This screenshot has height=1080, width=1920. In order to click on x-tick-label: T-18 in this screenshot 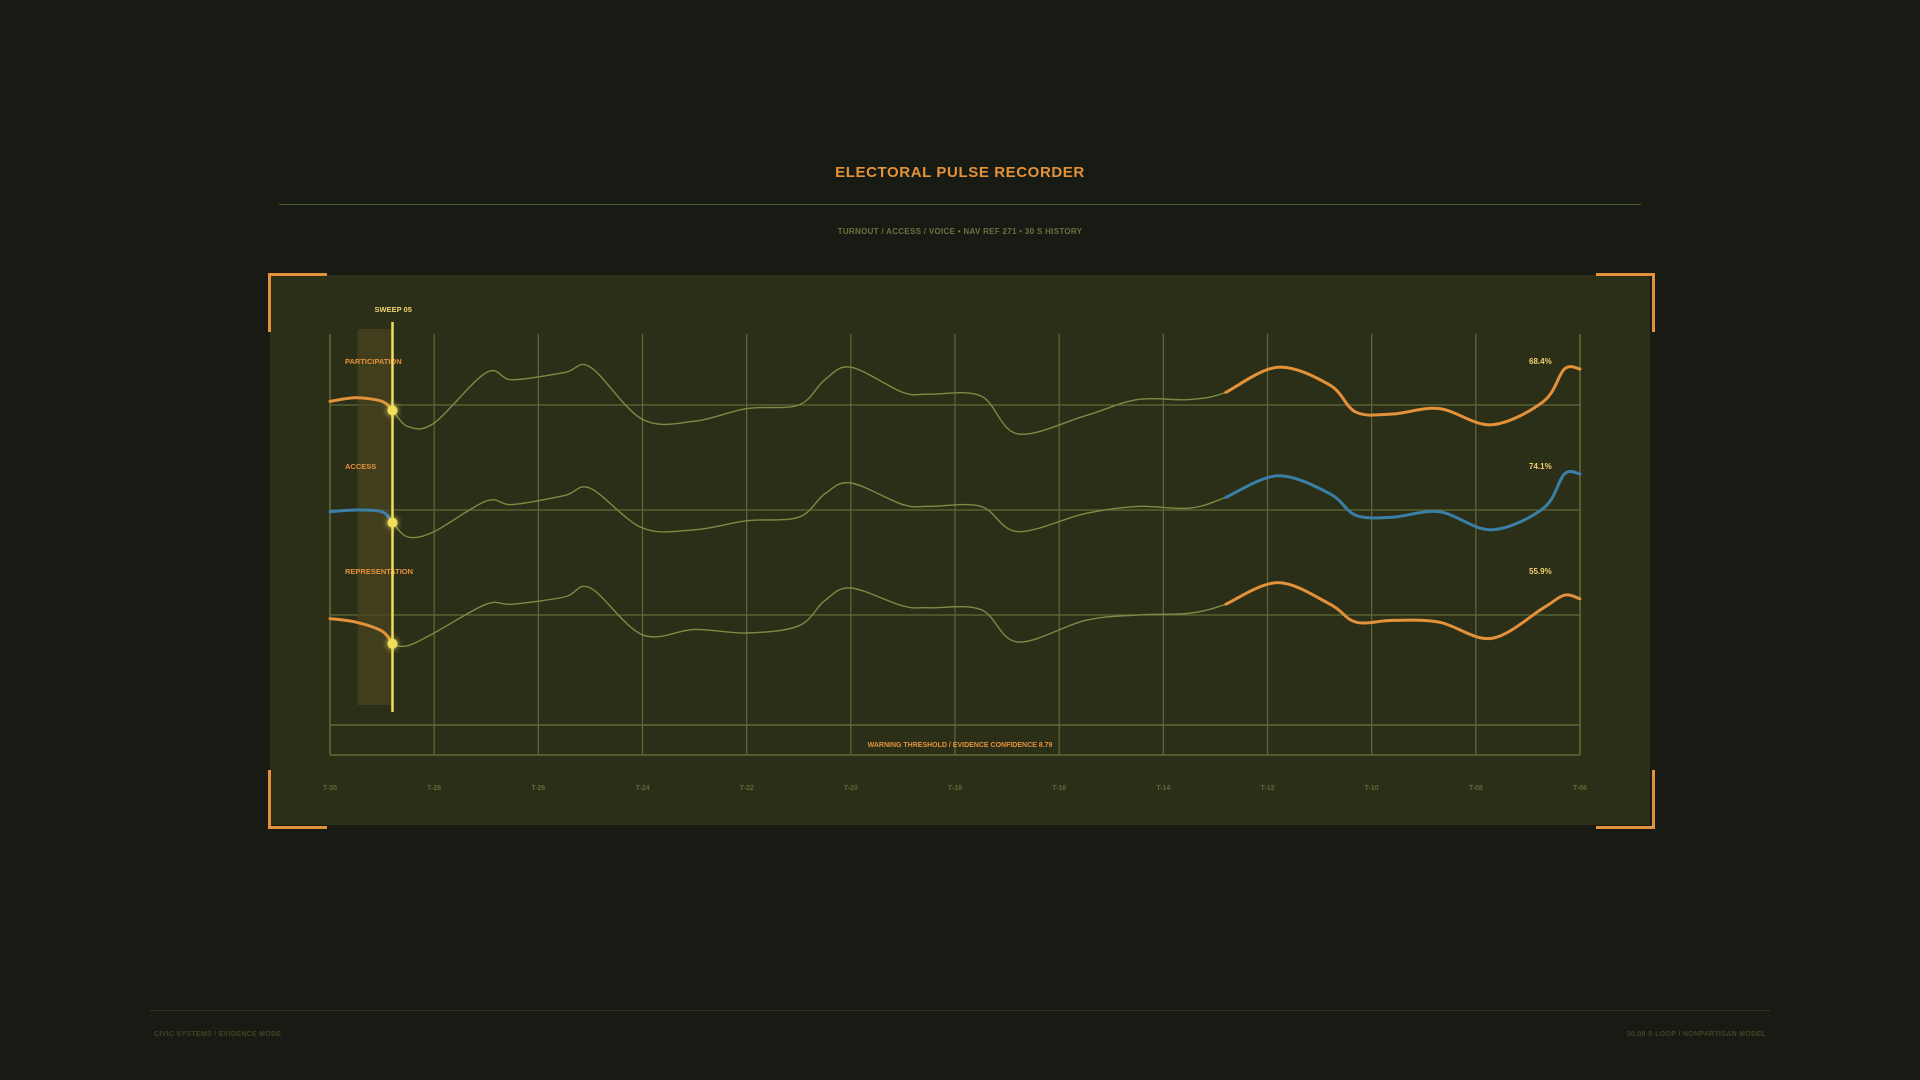, I will do `click(955, 788)`.